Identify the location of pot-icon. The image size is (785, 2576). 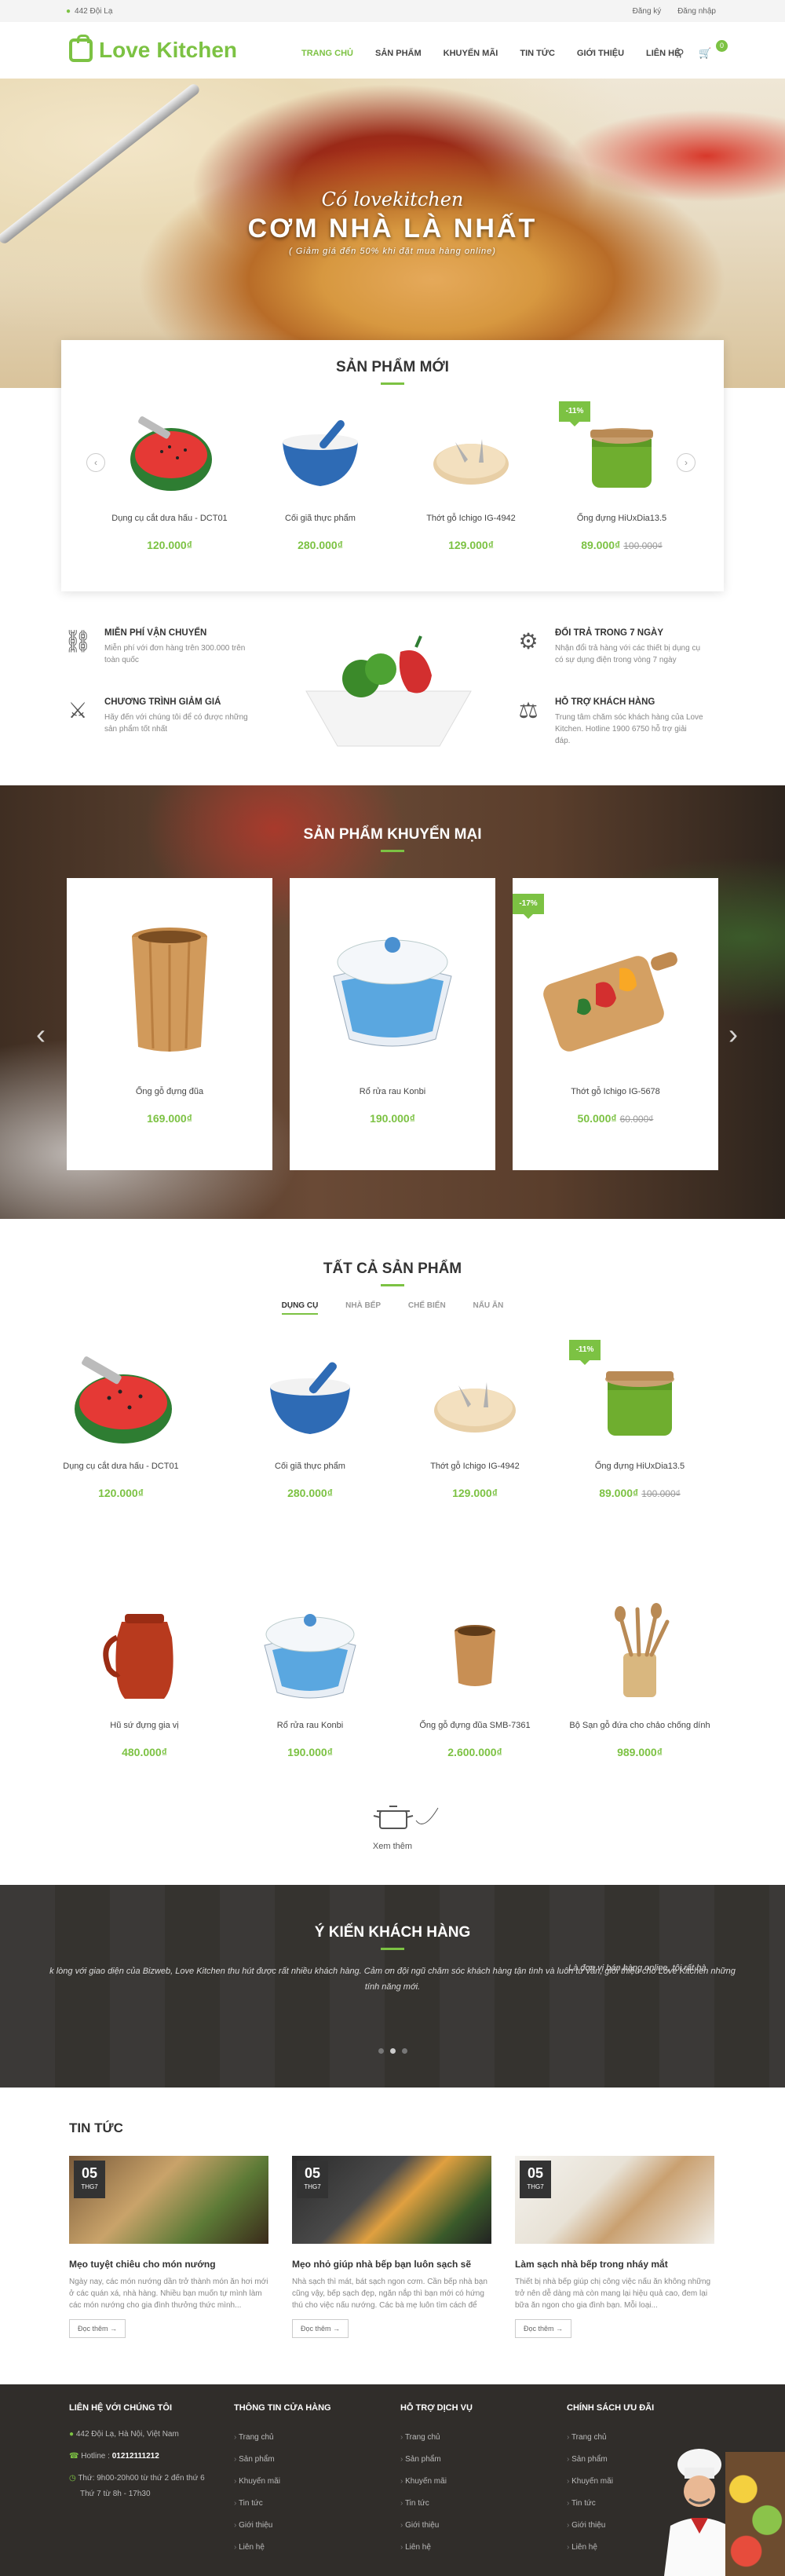
(406, 1818).